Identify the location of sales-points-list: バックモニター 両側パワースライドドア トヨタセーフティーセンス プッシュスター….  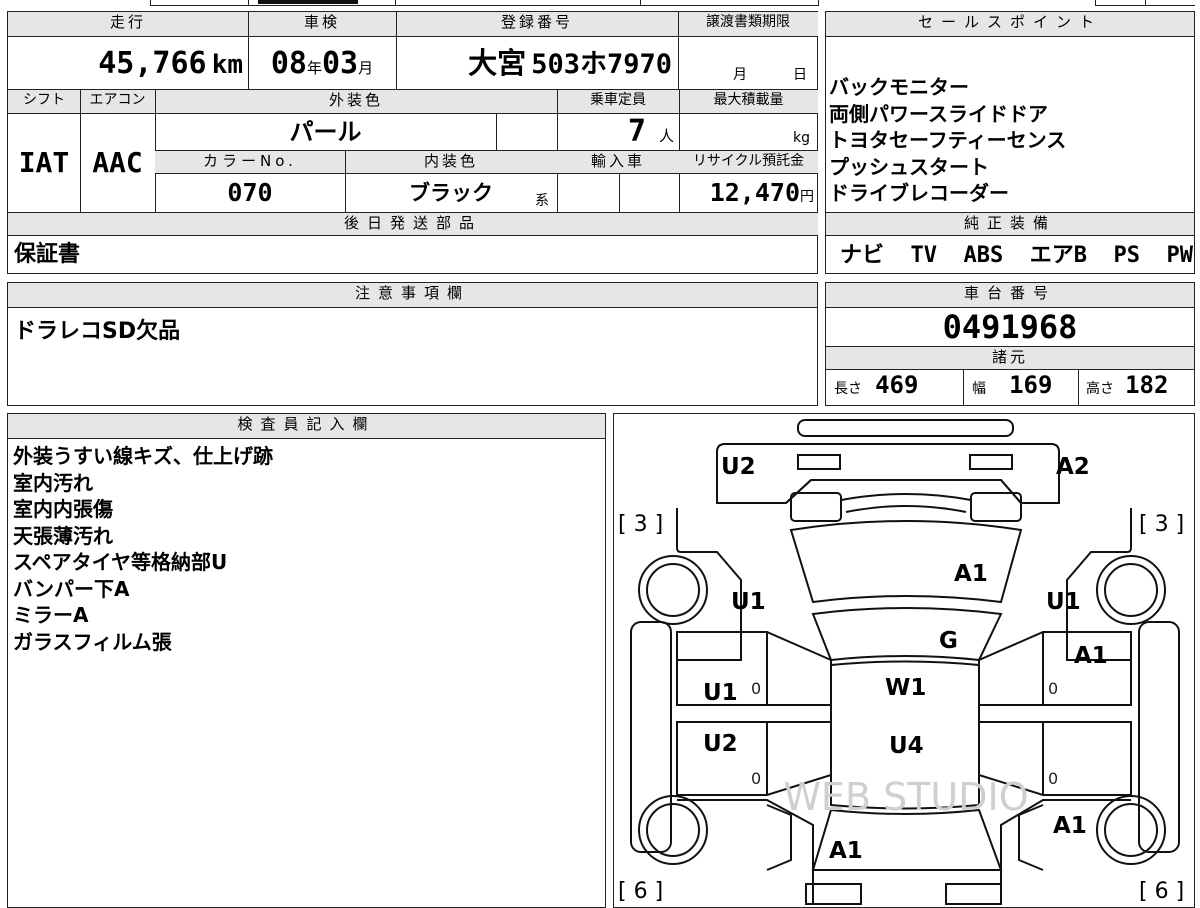
(1010, 140).